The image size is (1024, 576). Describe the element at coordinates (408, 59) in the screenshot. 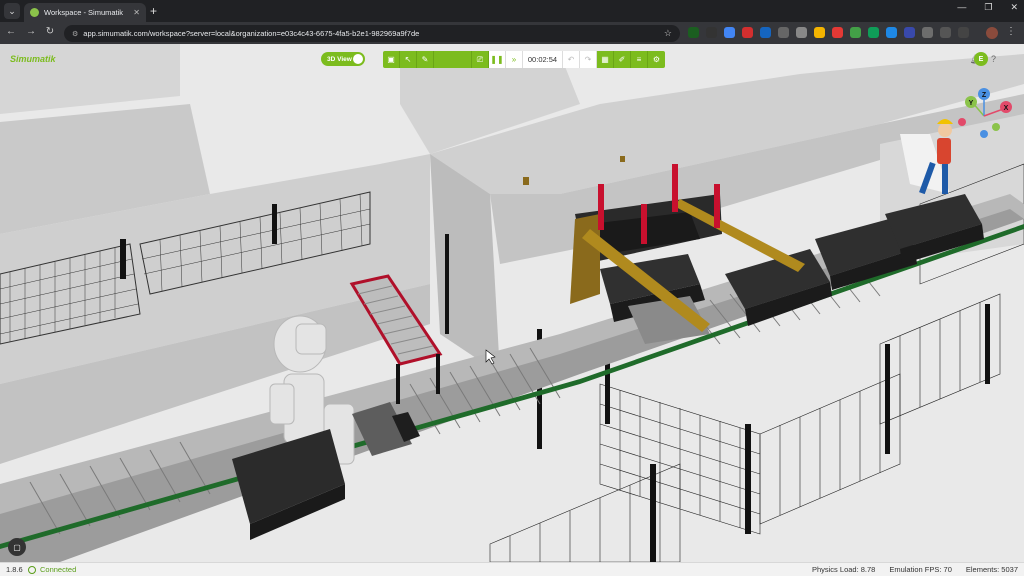

I see `select-icon: ↖` at that location.